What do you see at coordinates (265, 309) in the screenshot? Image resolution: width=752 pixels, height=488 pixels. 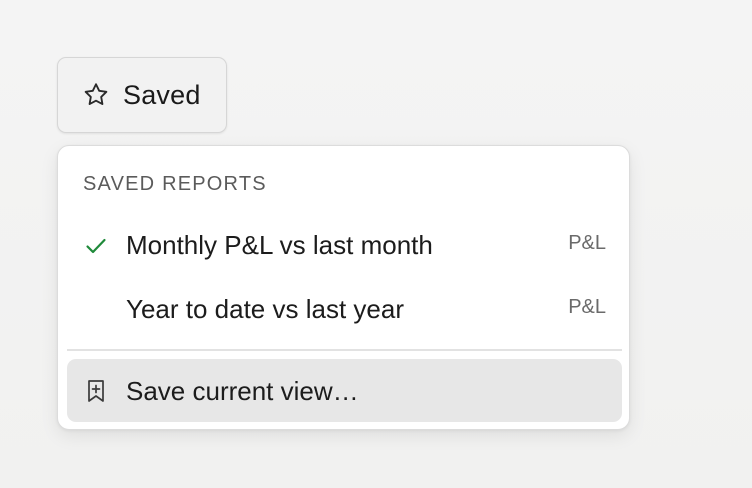 I see `menu-item-label: Year to date vs last year` at bounding box center [265, 309].